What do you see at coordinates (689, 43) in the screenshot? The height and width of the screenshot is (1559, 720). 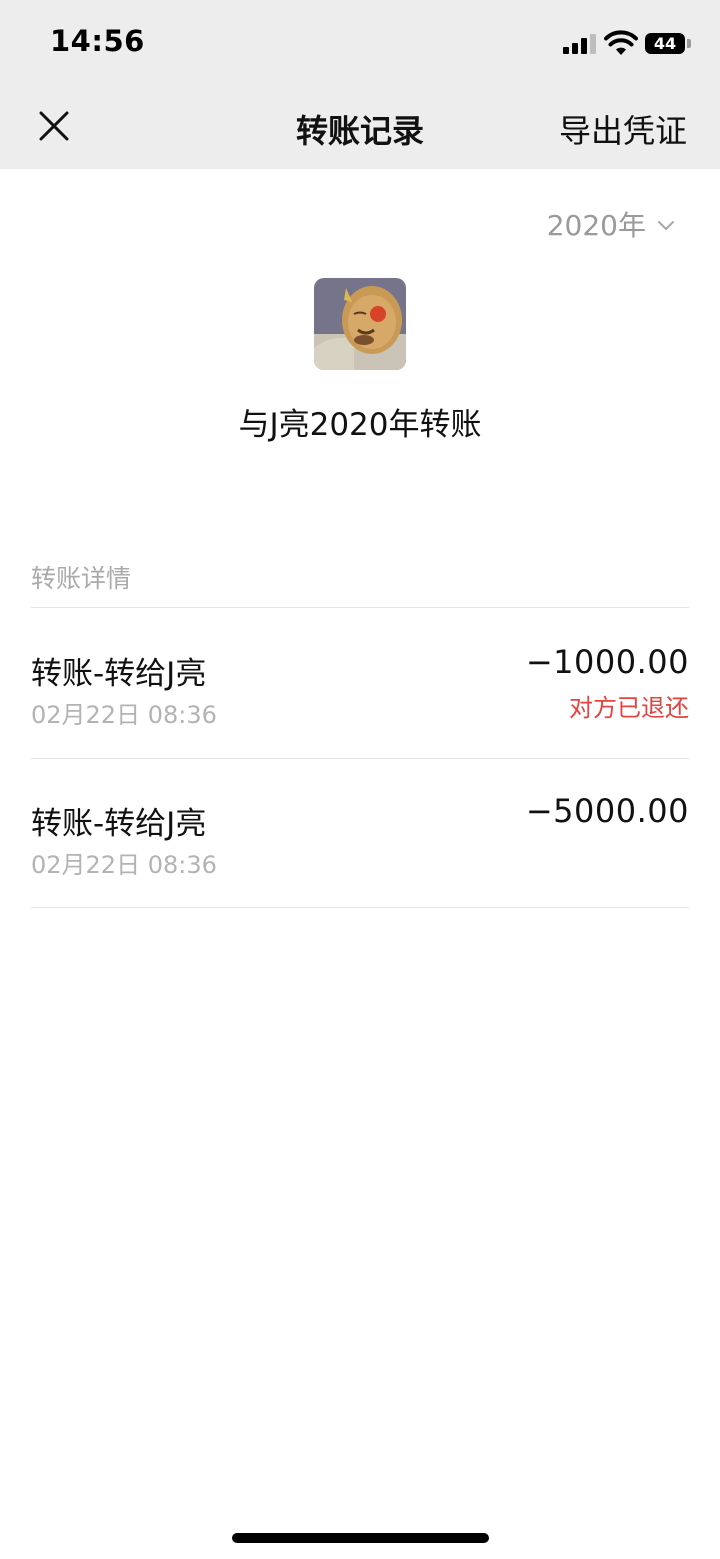 I see `battery-tip` at bounding box center [689, 43].